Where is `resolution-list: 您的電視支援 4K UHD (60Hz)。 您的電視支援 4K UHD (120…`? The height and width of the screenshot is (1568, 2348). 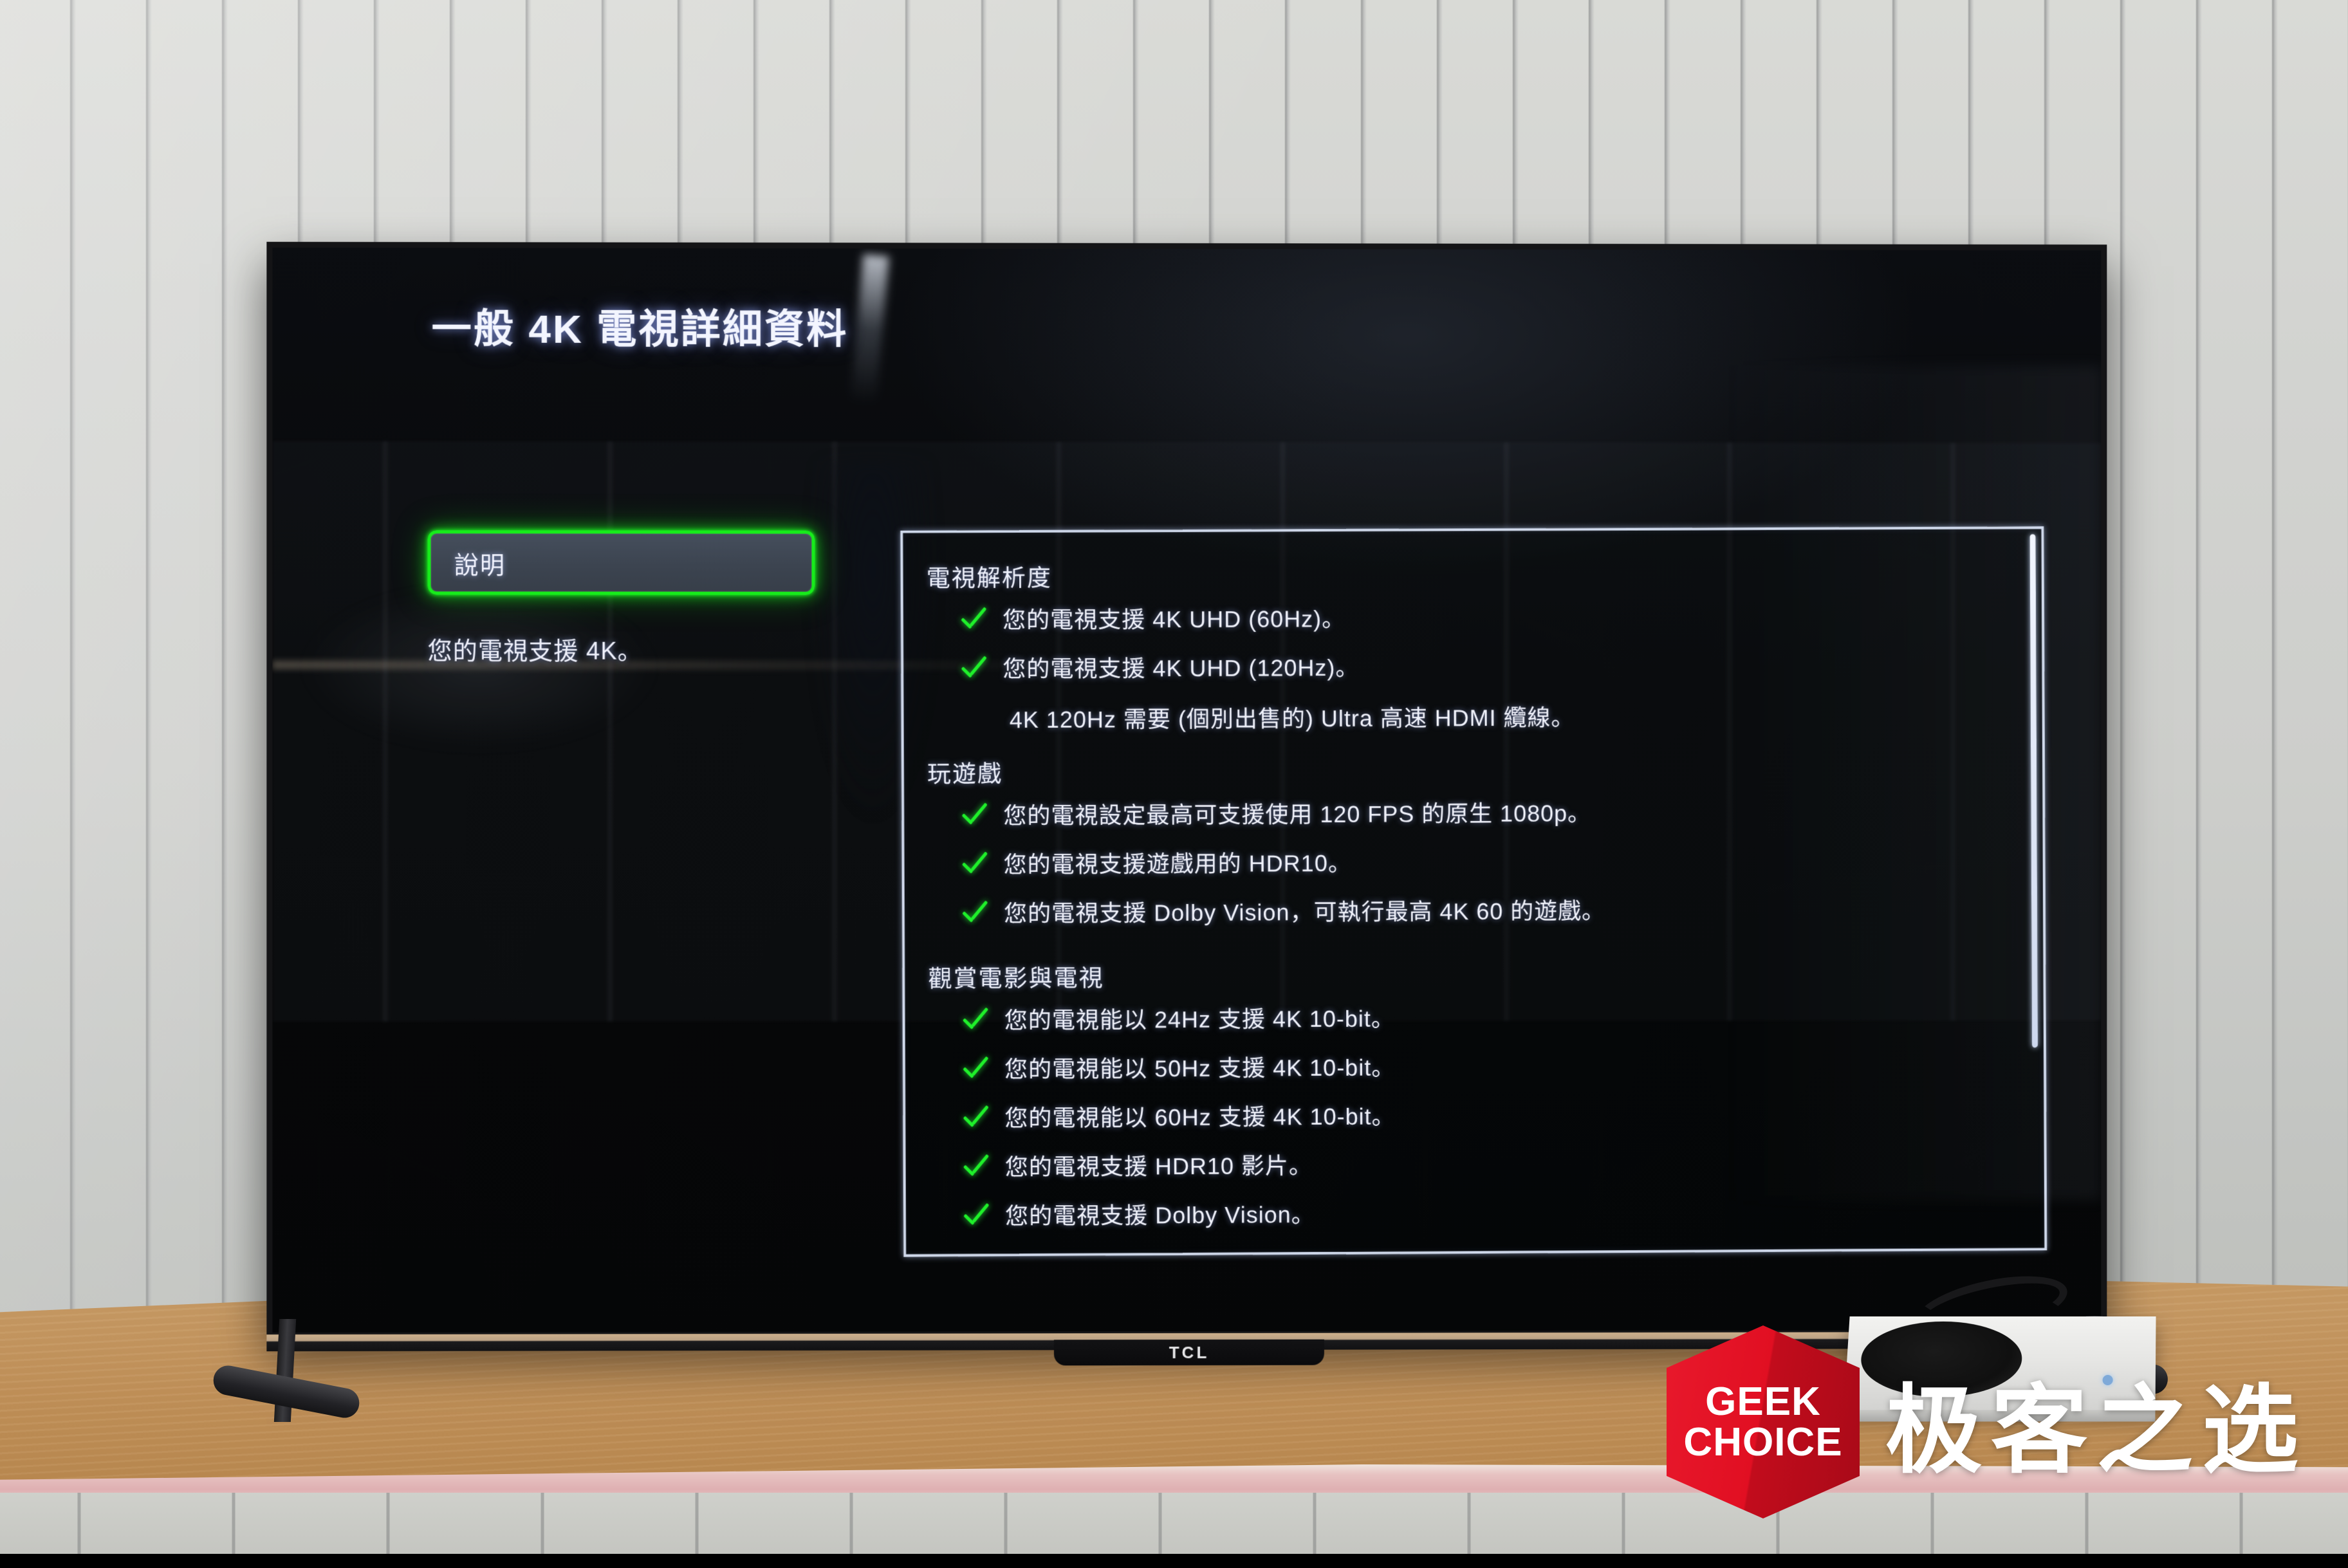 resolution-list: 您的電視支援 4K UHD (60Hz)。 您的電視支援 4K UHD (120… is located at coordinates (1469, 645).